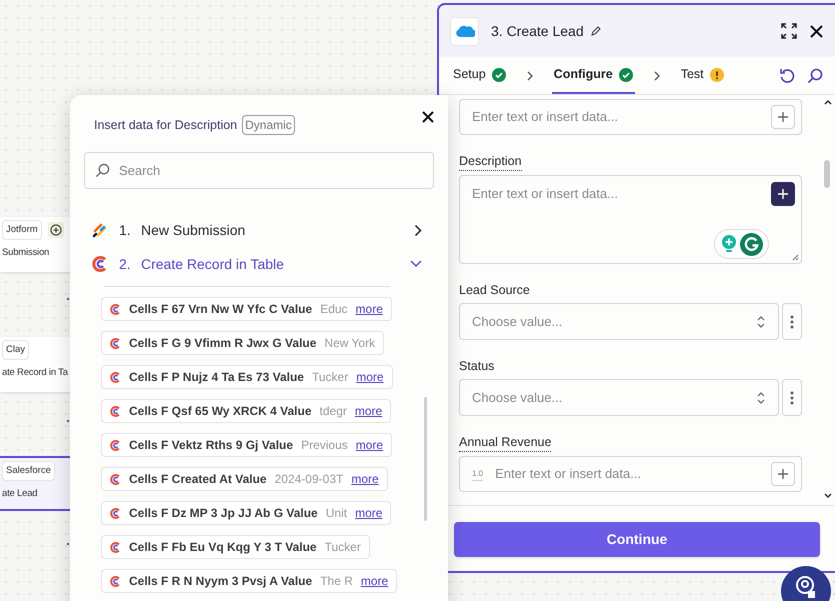  What do you see at coordinates (828, 496) in the screenshot?
I see `scroll-down-icon` at bounding box center [828, 496].